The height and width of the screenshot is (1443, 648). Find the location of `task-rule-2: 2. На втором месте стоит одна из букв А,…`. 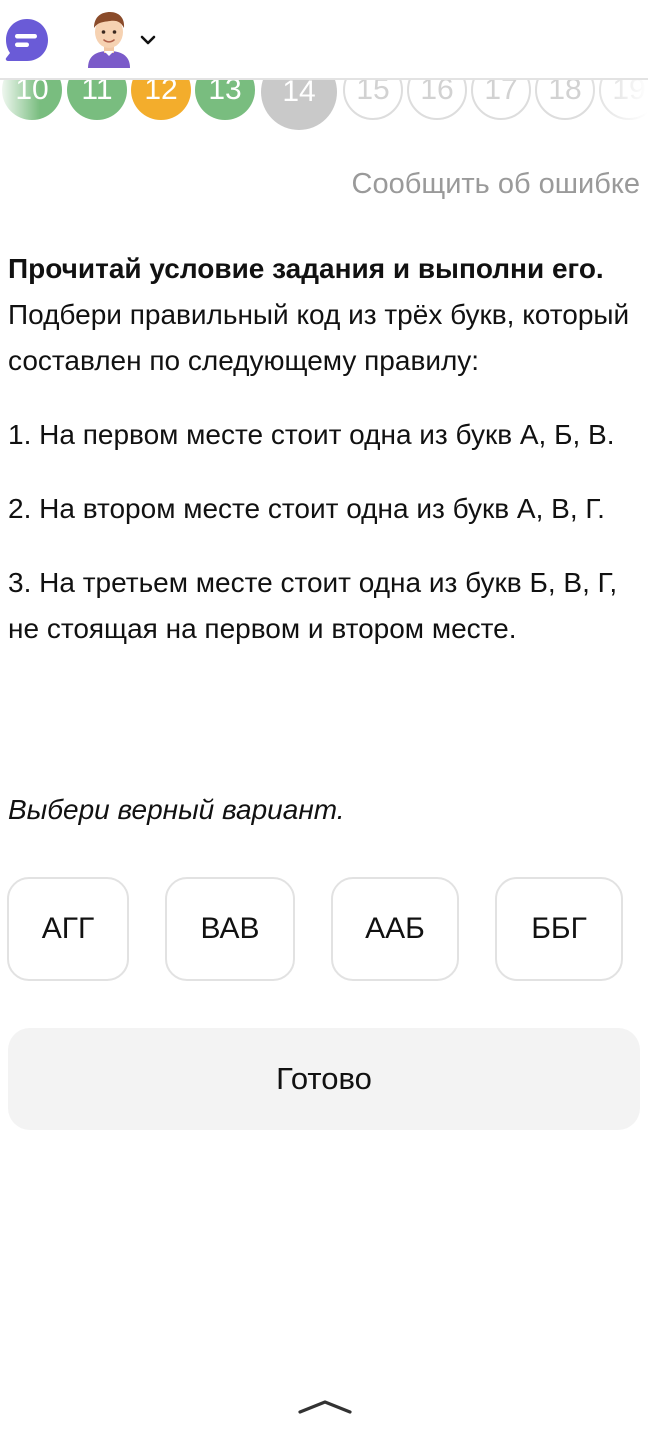

task-rule-2: 2. На втором месте стоит одна из букв А,… is located at coordinates (306, 508).